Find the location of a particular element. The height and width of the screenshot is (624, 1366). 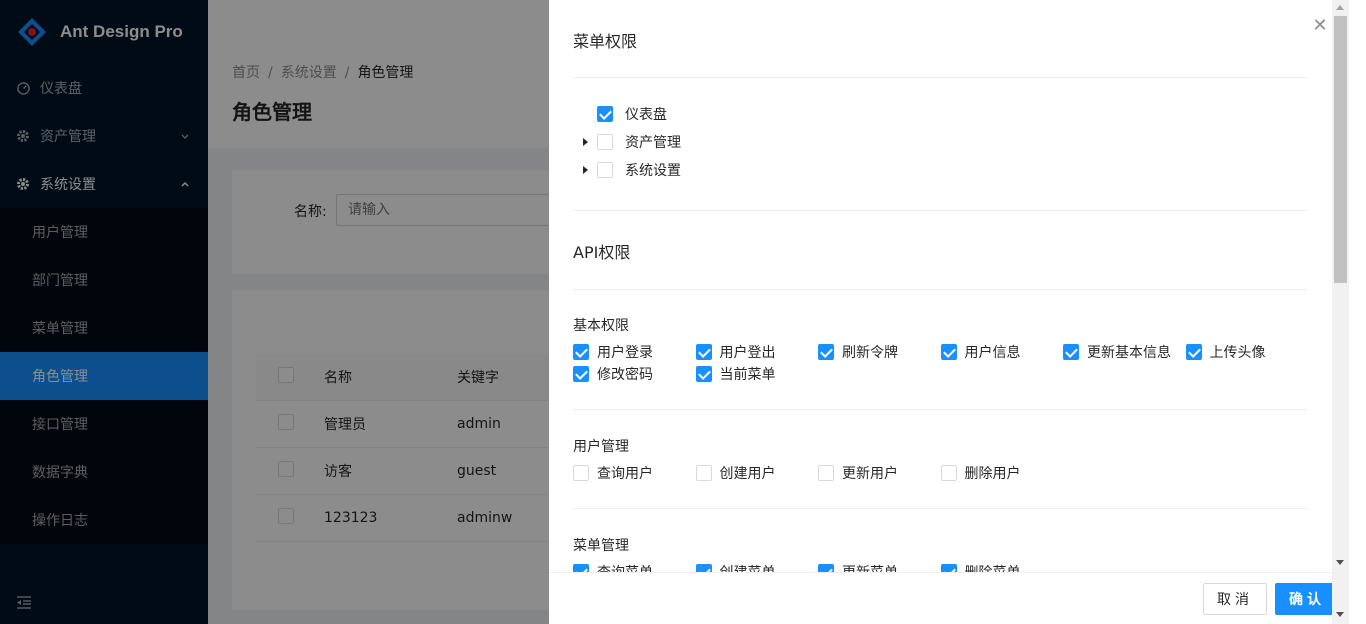

vertical-scrollbar is located at coordinates (1340, 312).